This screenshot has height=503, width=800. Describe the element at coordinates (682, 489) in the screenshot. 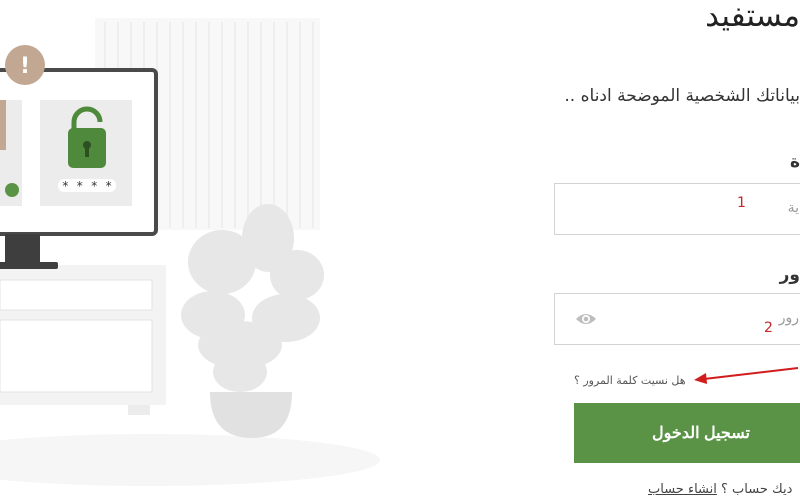

I see `create-account-link: انشاء حساب` at that location.